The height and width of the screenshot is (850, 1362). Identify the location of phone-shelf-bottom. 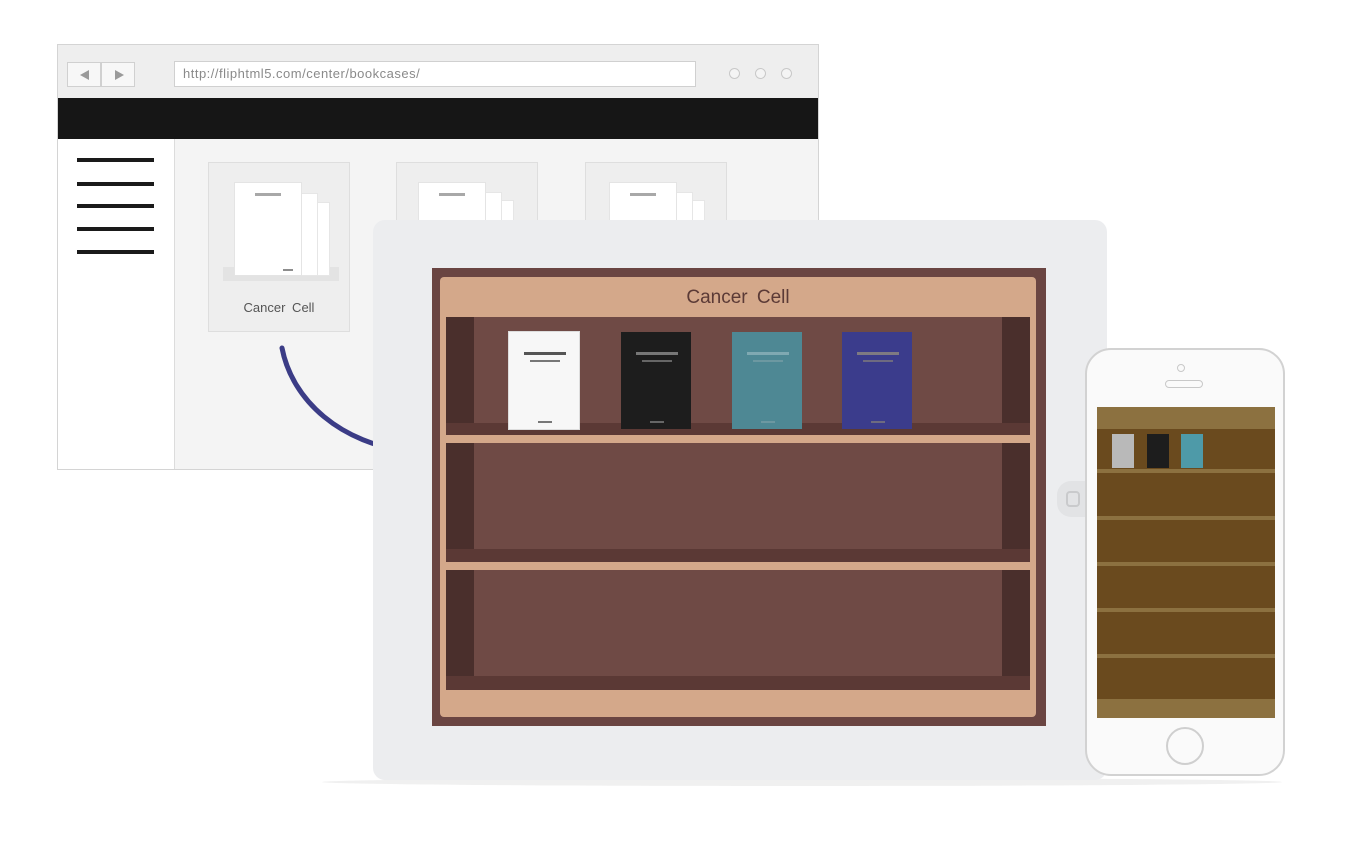
(1186, 708).